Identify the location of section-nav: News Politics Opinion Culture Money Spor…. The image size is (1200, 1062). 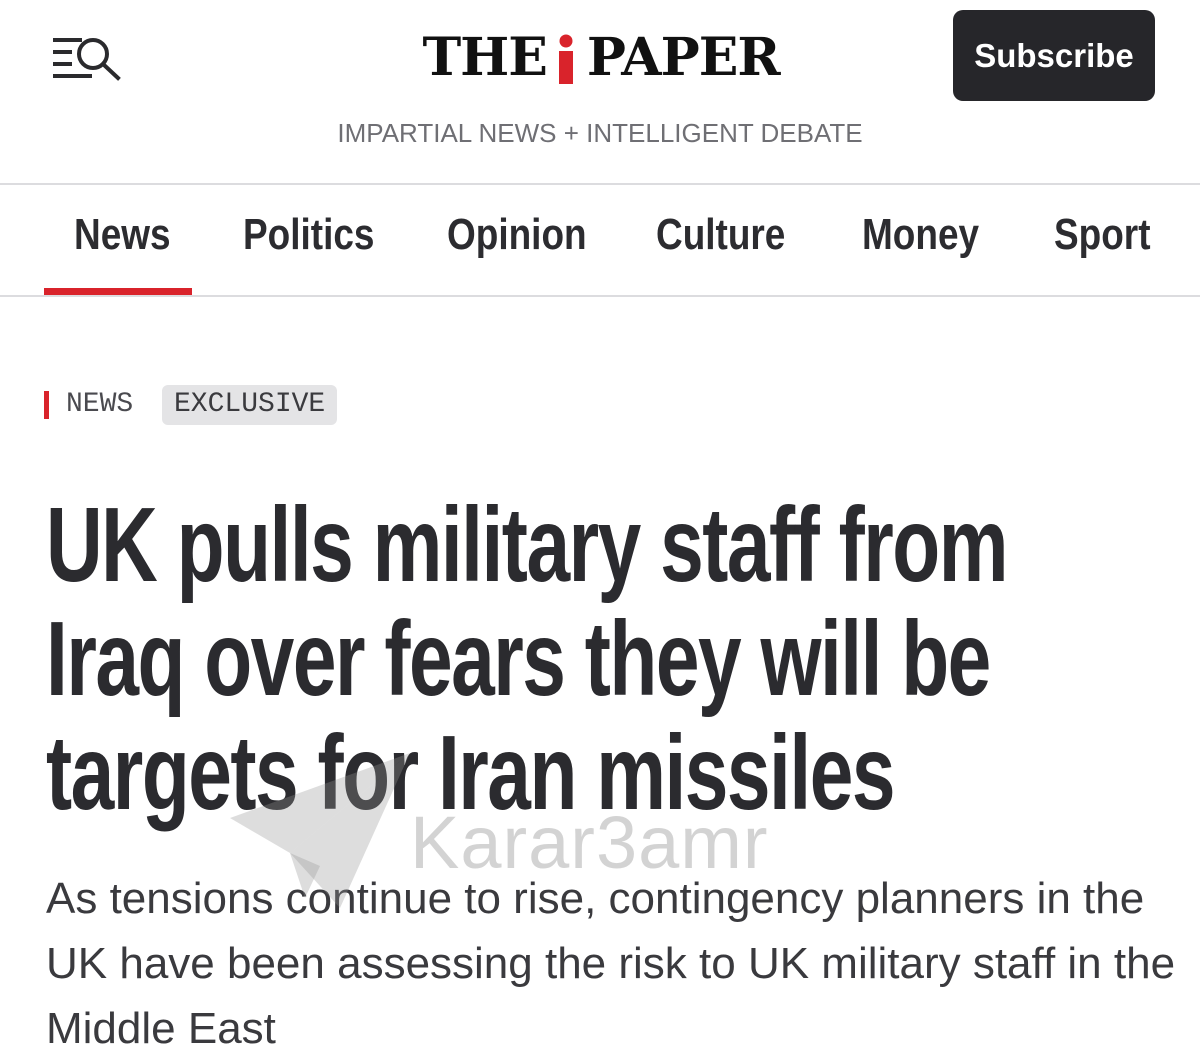
(600, 240).